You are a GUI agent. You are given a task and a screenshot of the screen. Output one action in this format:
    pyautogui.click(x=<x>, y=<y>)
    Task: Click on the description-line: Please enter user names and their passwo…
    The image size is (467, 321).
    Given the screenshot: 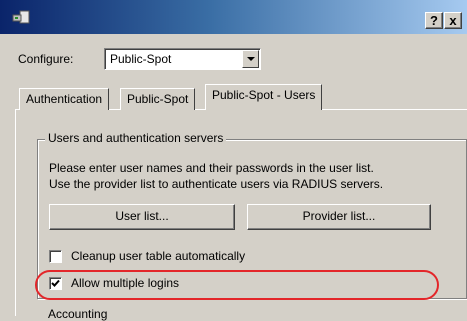 What is the action you would take?
    pyautogui.click(x=211, y=168)
    